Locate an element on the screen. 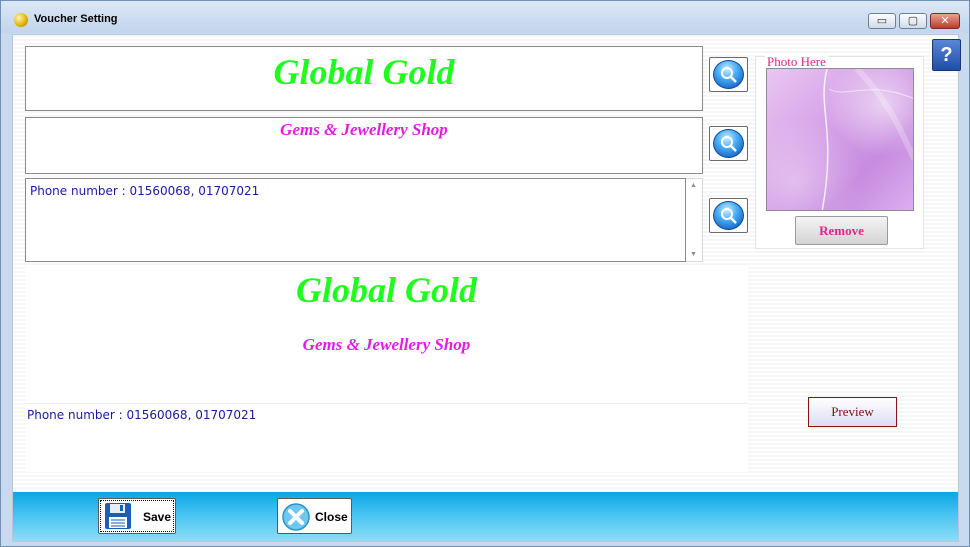 The width and height of the screenshot is (970, 547). company-name-text: Global Gold is located at coordinates (364, 72).